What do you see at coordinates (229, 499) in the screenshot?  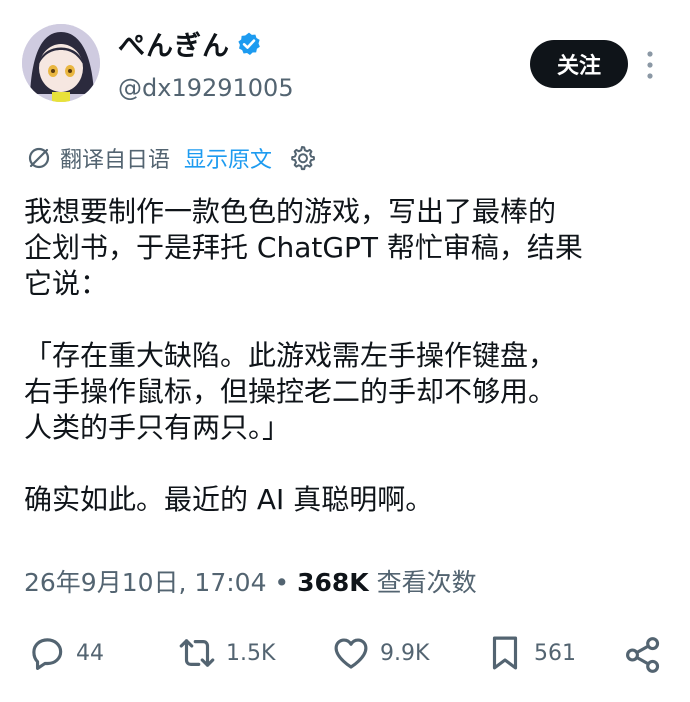 I see `post-line: 确实如此。最近的 AI 真聪明啊。` at bounding box center [229, 499].